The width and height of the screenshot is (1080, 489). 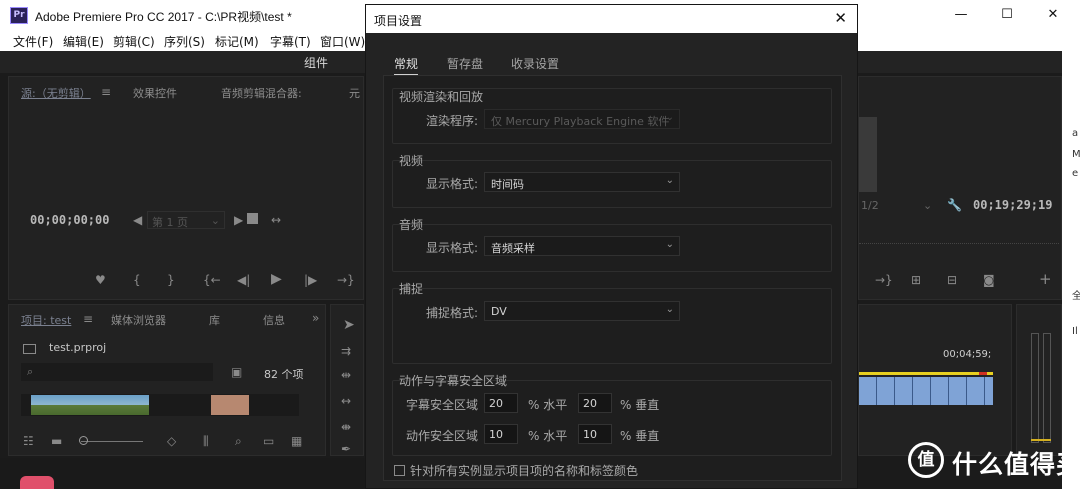 I want to click on work-area-bar, so click(x=926, y=373).